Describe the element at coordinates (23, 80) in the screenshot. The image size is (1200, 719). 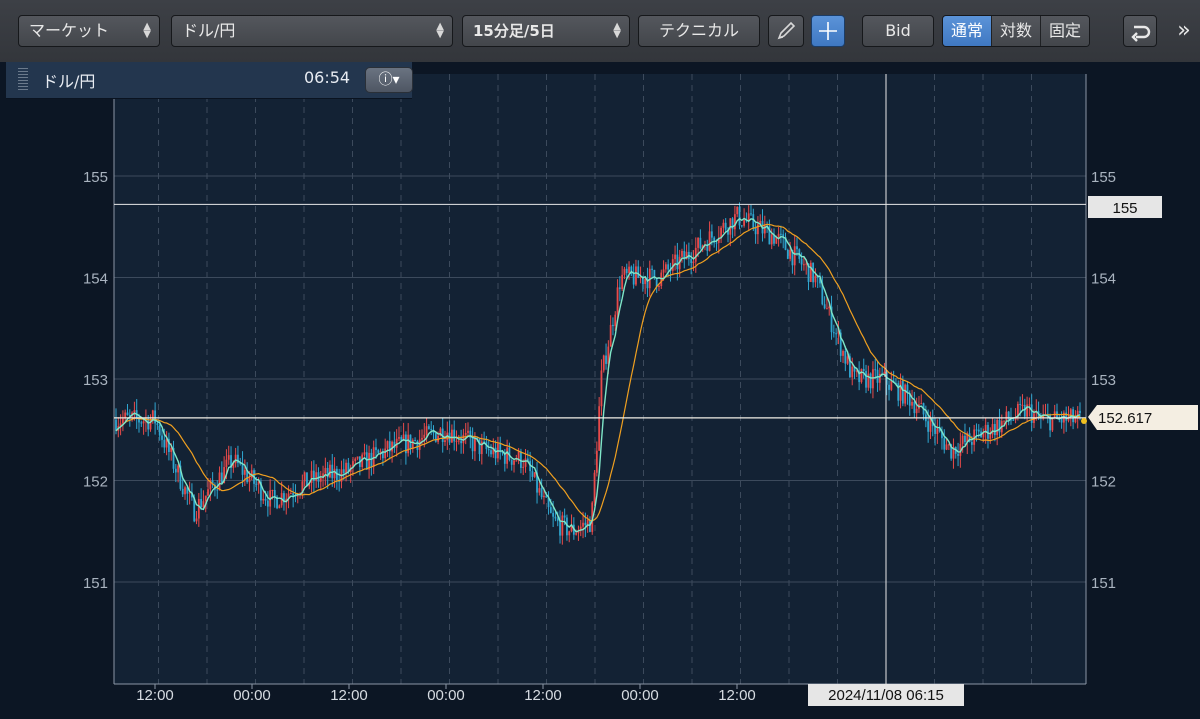
I see `drag-handle-icon` at that location.